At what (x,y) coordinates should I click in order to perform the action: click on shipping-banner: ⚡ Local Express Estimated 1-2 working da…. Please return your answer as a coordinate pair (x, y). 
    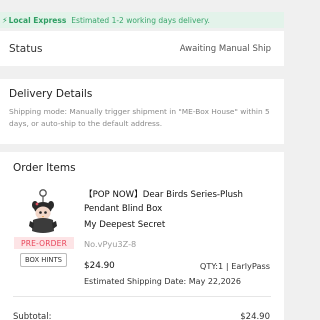
    Looking at the image, I should click on (142, 20).